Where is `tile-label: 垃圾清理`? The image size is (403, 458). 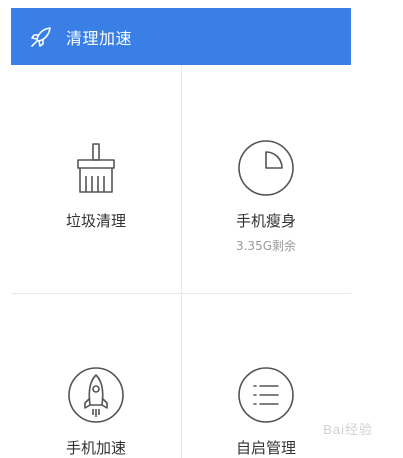
tile-label: 垃圾清理 is located at coordinates (95, 221).